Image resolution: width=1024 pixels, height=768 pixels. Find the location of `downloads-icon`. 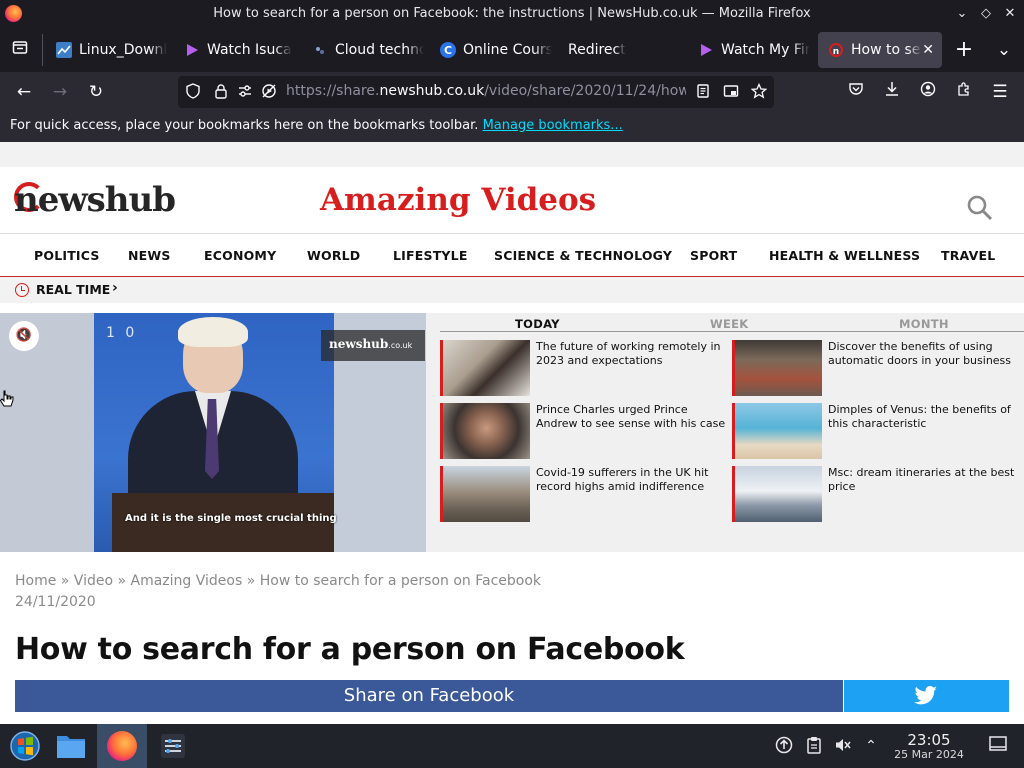

downloads-icon is located at coordinates (892, 92).